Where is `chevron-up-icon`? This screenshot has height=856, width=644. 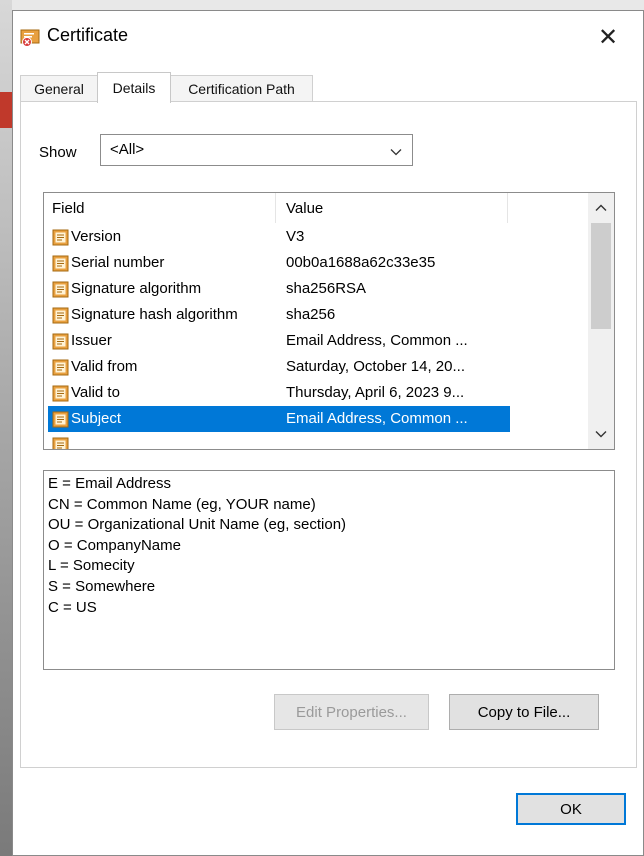
chevron-up-icon is located at coordinates (601, 208).